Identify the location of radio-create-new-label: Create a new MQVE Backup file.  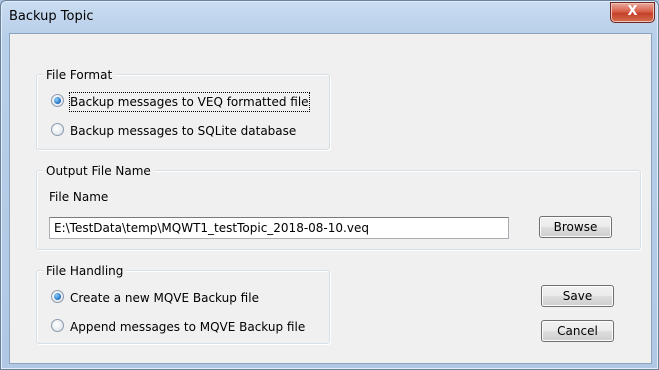
(164, 297).